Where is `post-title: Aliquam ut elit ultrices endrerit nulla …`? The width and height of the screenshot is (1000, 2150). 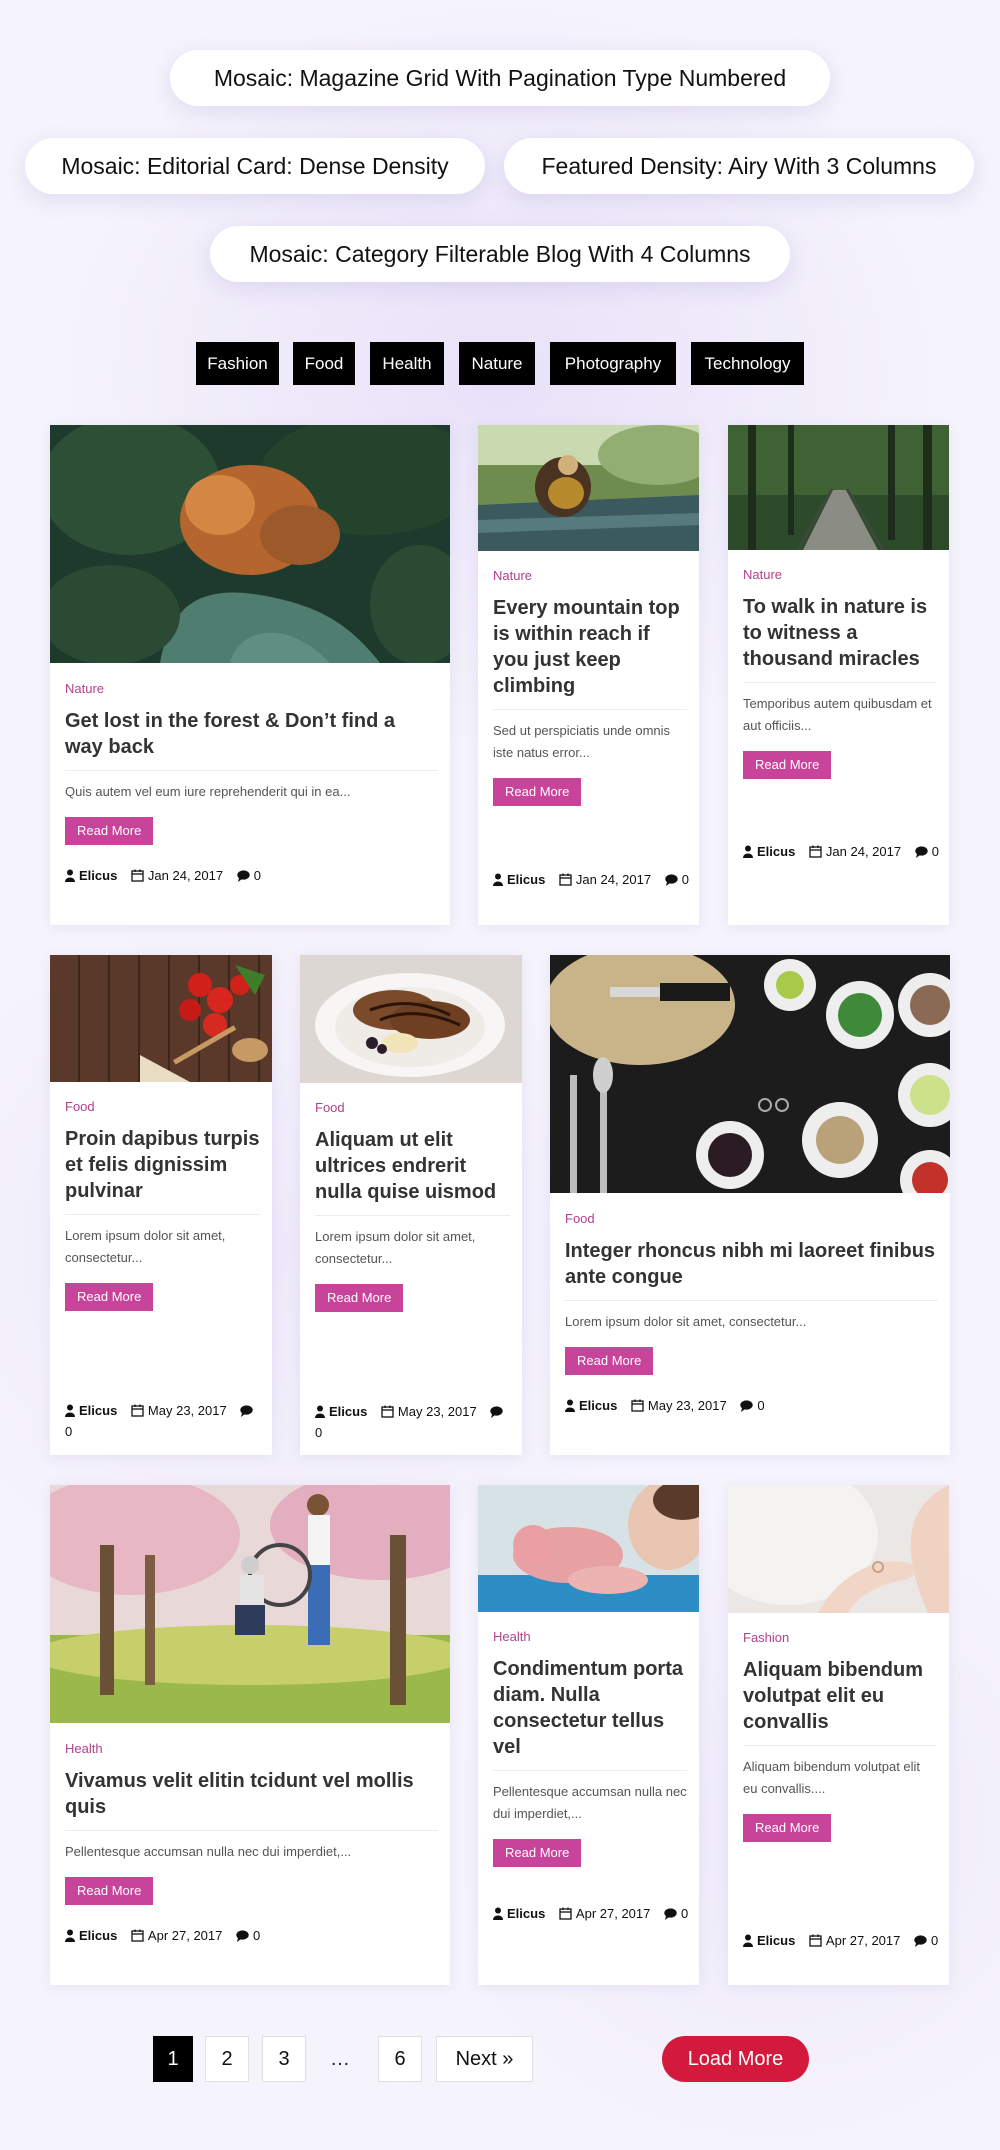
post-title: Aliquam ut elit ultrices endrerit nulla … is located at coordinates (412, 1171).